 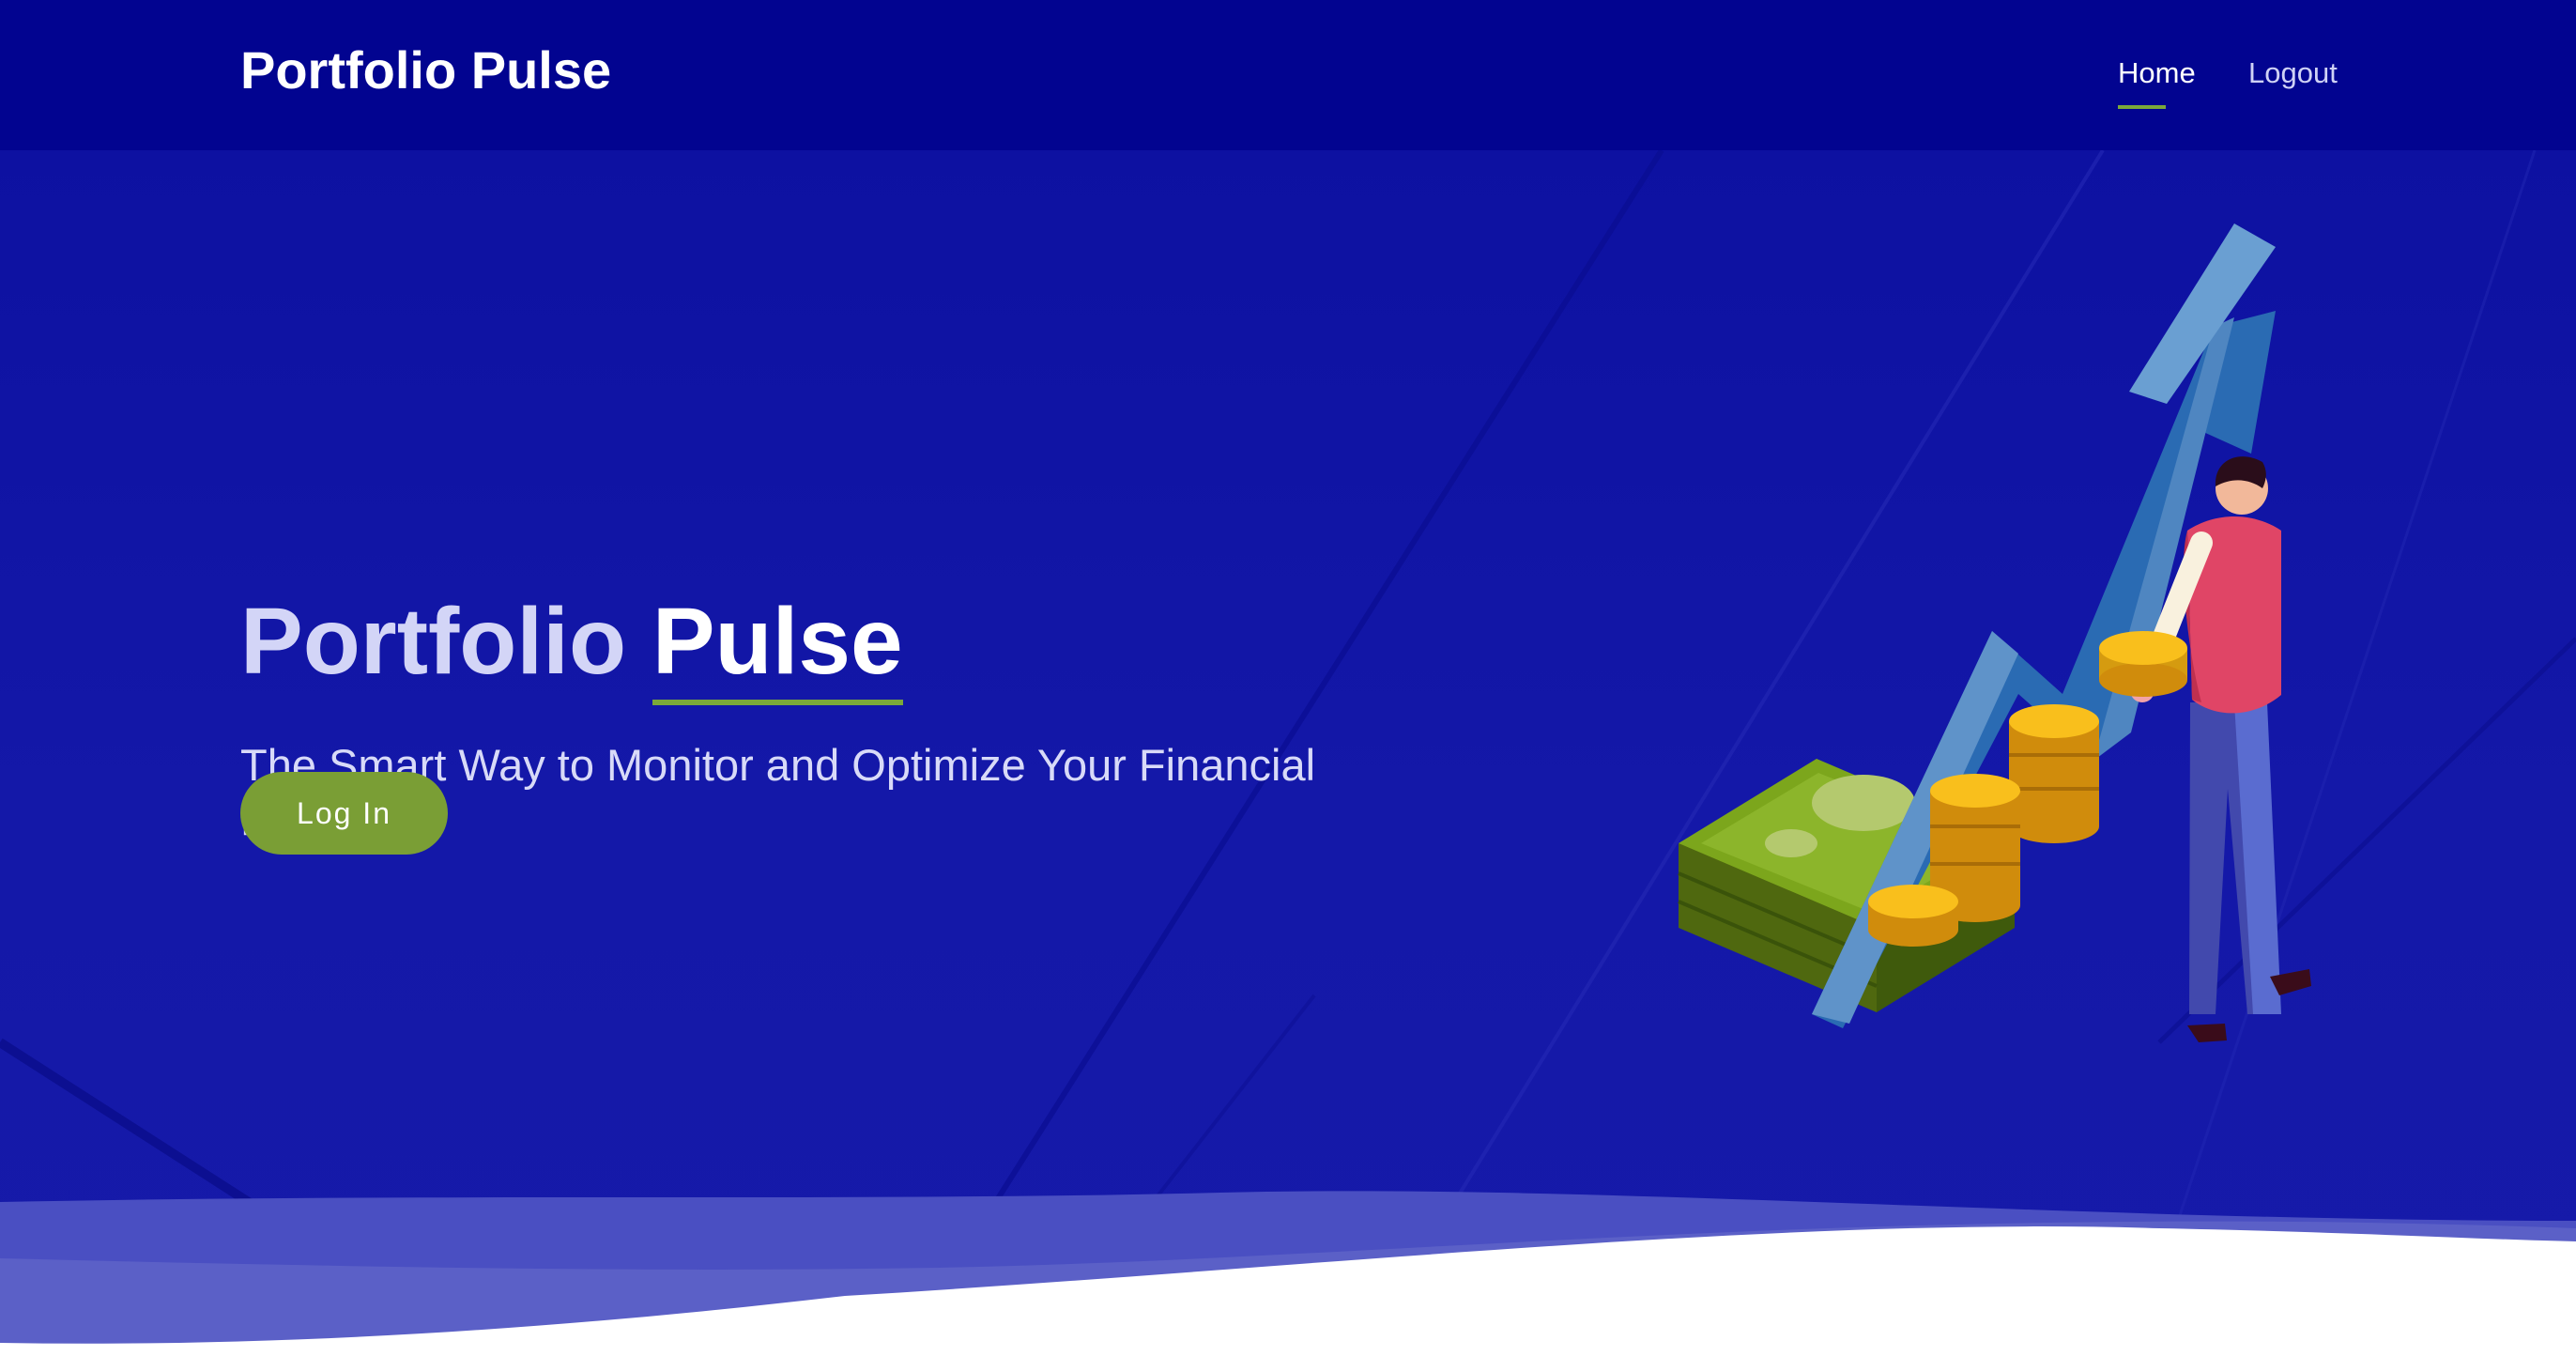 I want to click on brand-logo: Portfolio Pulse, so click(x=426, y=70).